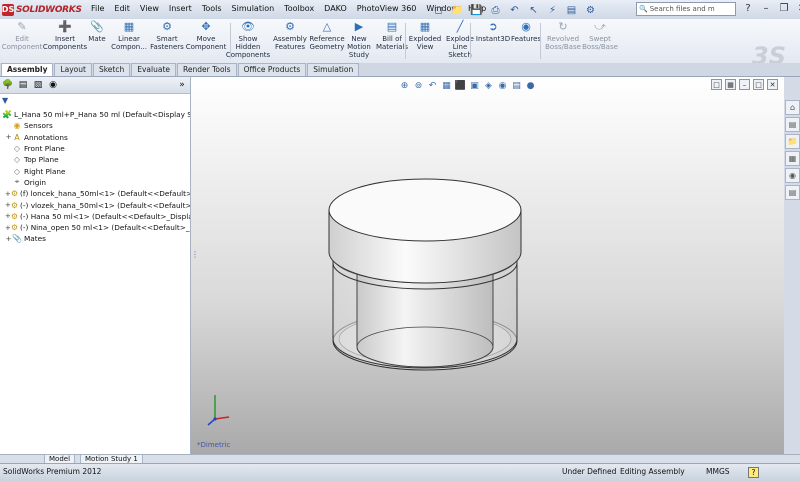 This screenshot has width=800, height=481. Describe the element at coordinates (207, 69) in the screenshot. I see `tab-render-tools: Render Tools` at that location.